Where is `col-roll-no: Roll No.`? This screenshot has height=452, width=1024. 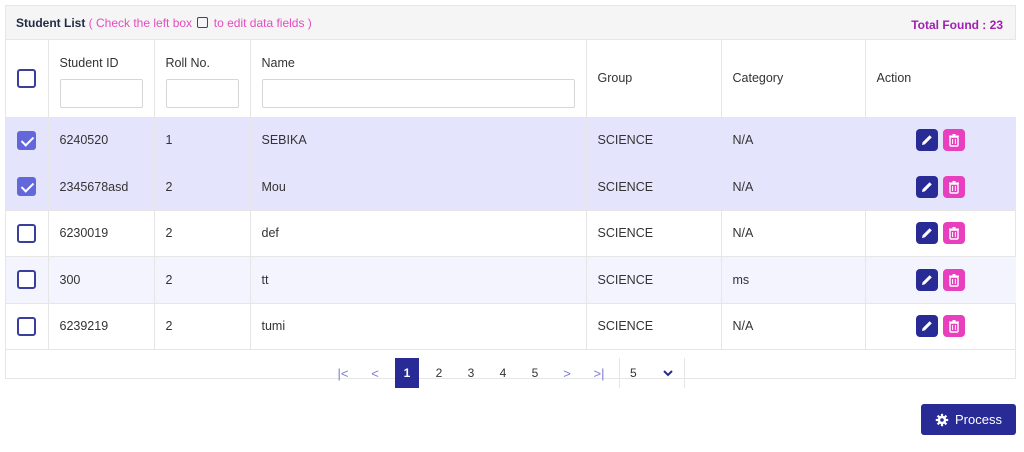
col-roll-no: Roll No. is located at coordinates (202, 79).